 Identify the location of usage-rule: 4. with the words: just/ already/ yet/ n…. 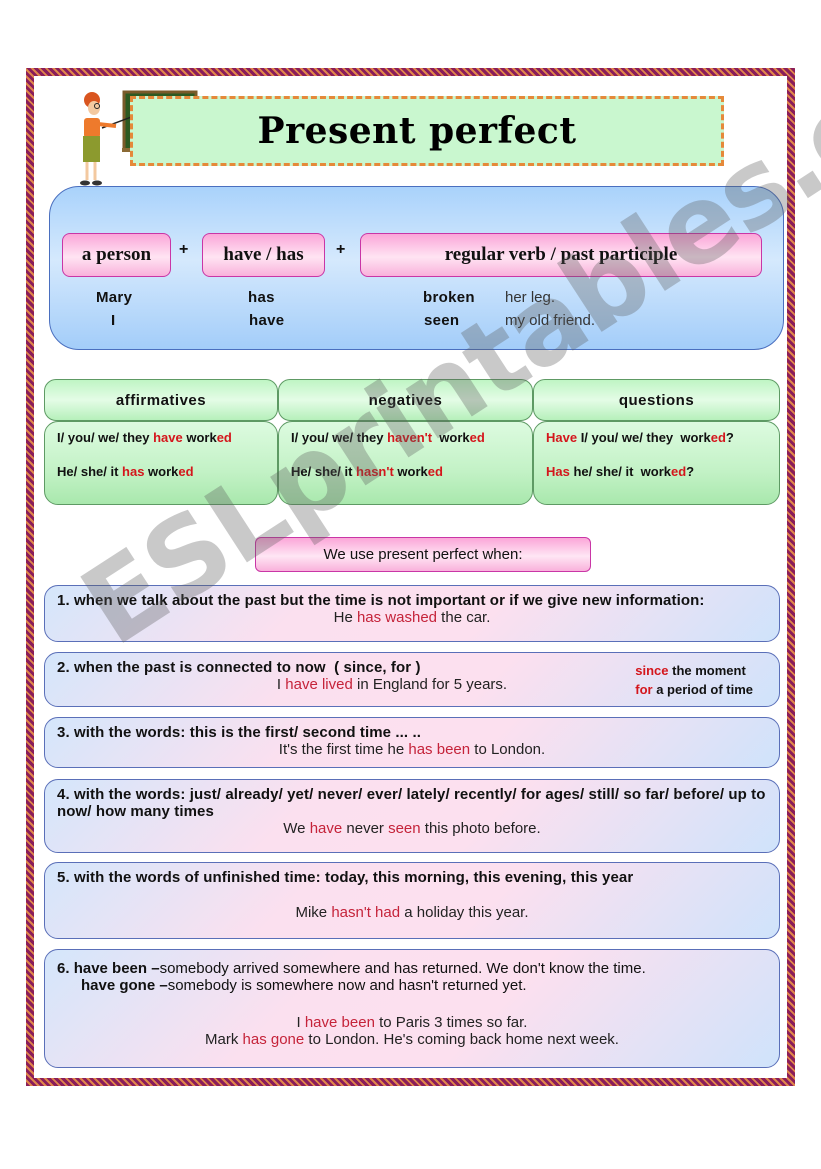
(412, 816).